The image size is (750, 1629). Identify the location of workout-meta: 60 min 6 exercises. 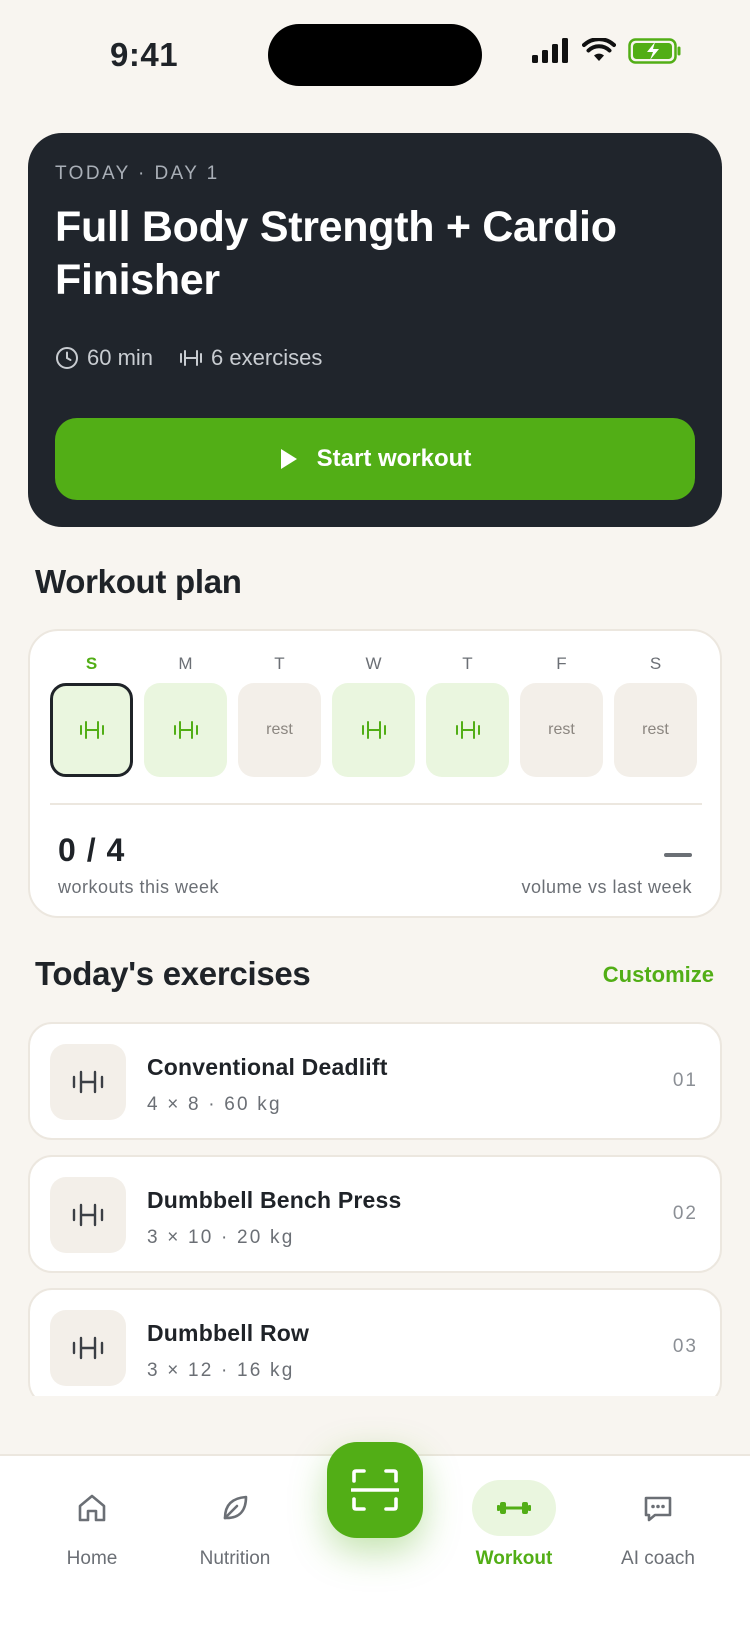
(375, 358).